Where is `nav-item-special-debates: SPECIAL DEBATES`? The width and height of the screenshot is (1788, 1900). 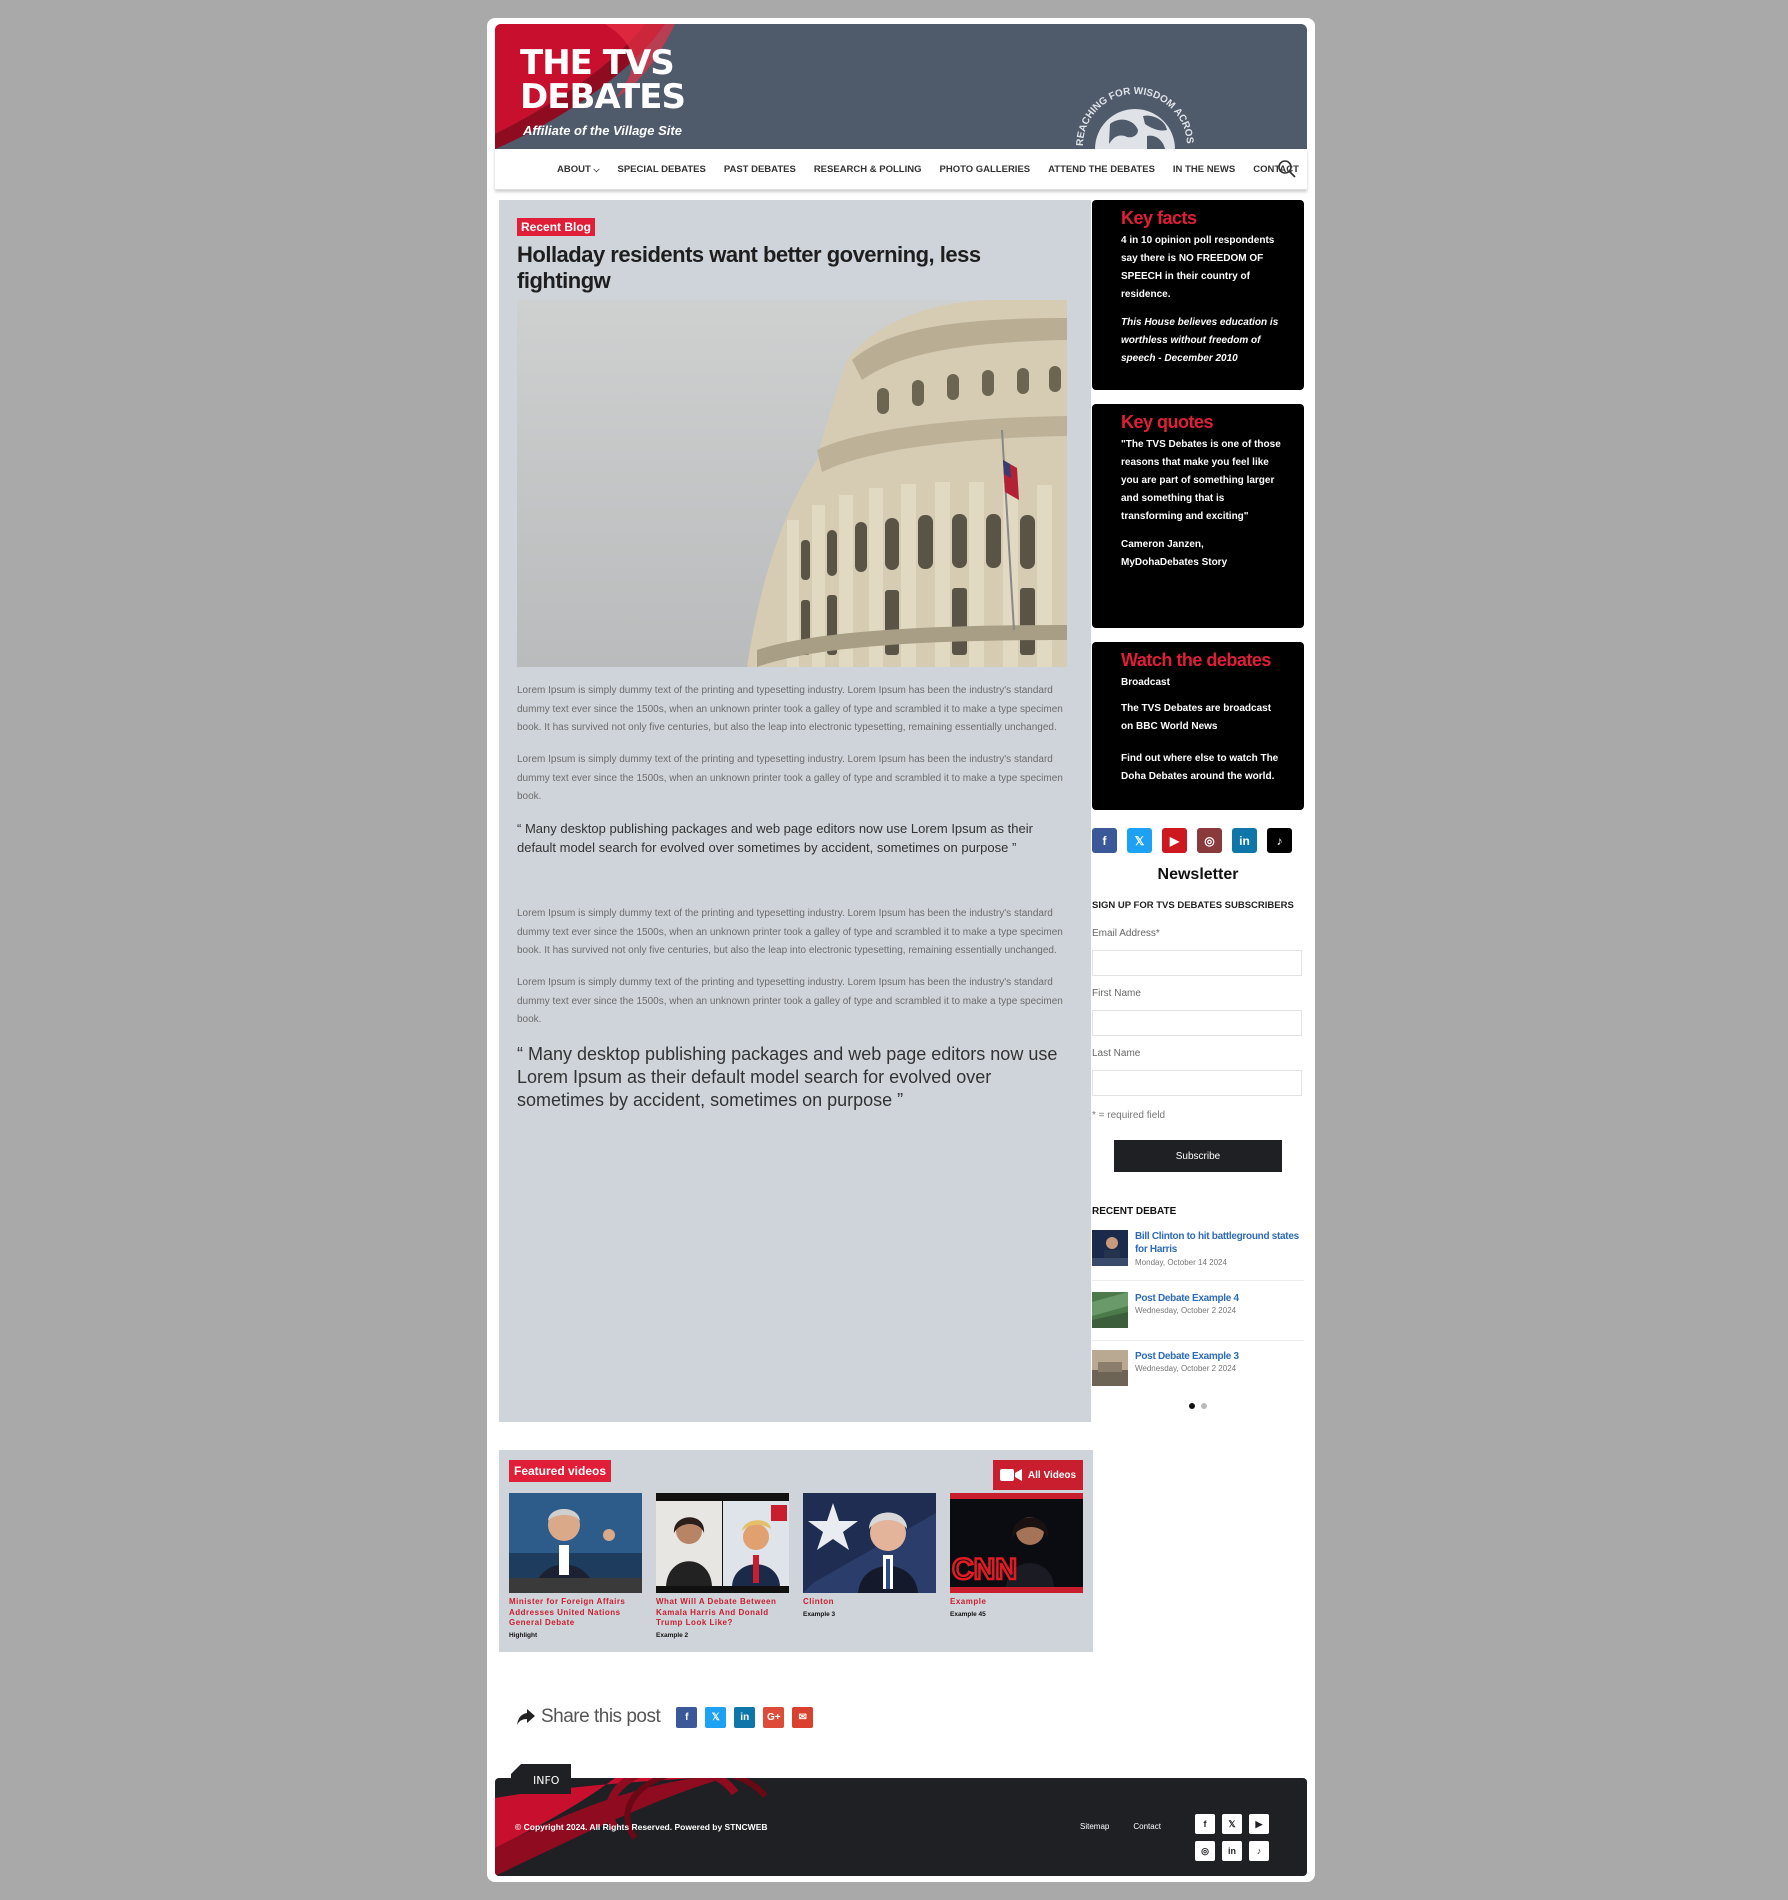
nav-item-special-debates: SPECIAL DEBATES is located at coordinates (662, 169).